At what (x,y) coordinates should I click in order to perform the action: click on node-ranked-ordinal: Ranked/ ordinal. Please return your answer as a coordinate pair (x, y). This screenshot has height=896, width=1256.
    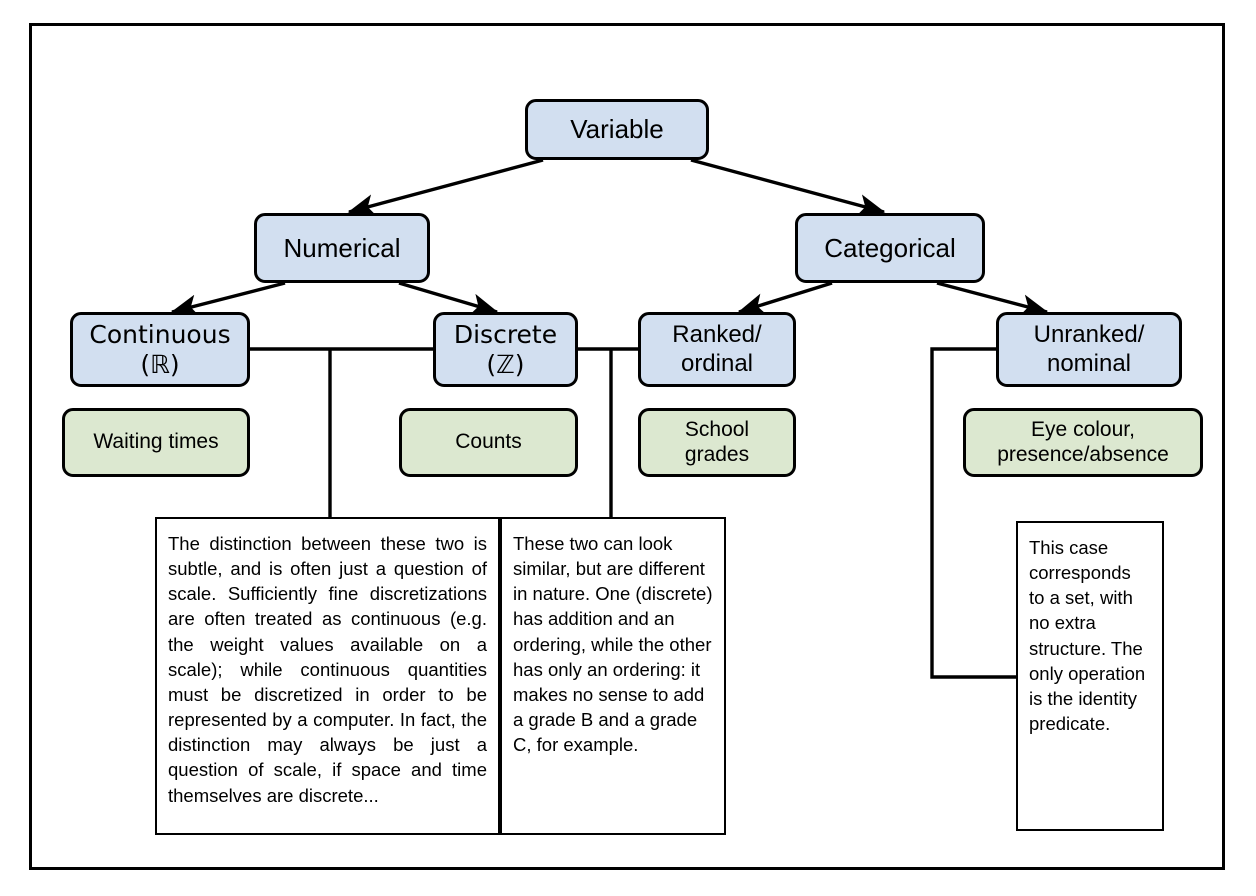
    Looking at the image, I should click on (717, 349).